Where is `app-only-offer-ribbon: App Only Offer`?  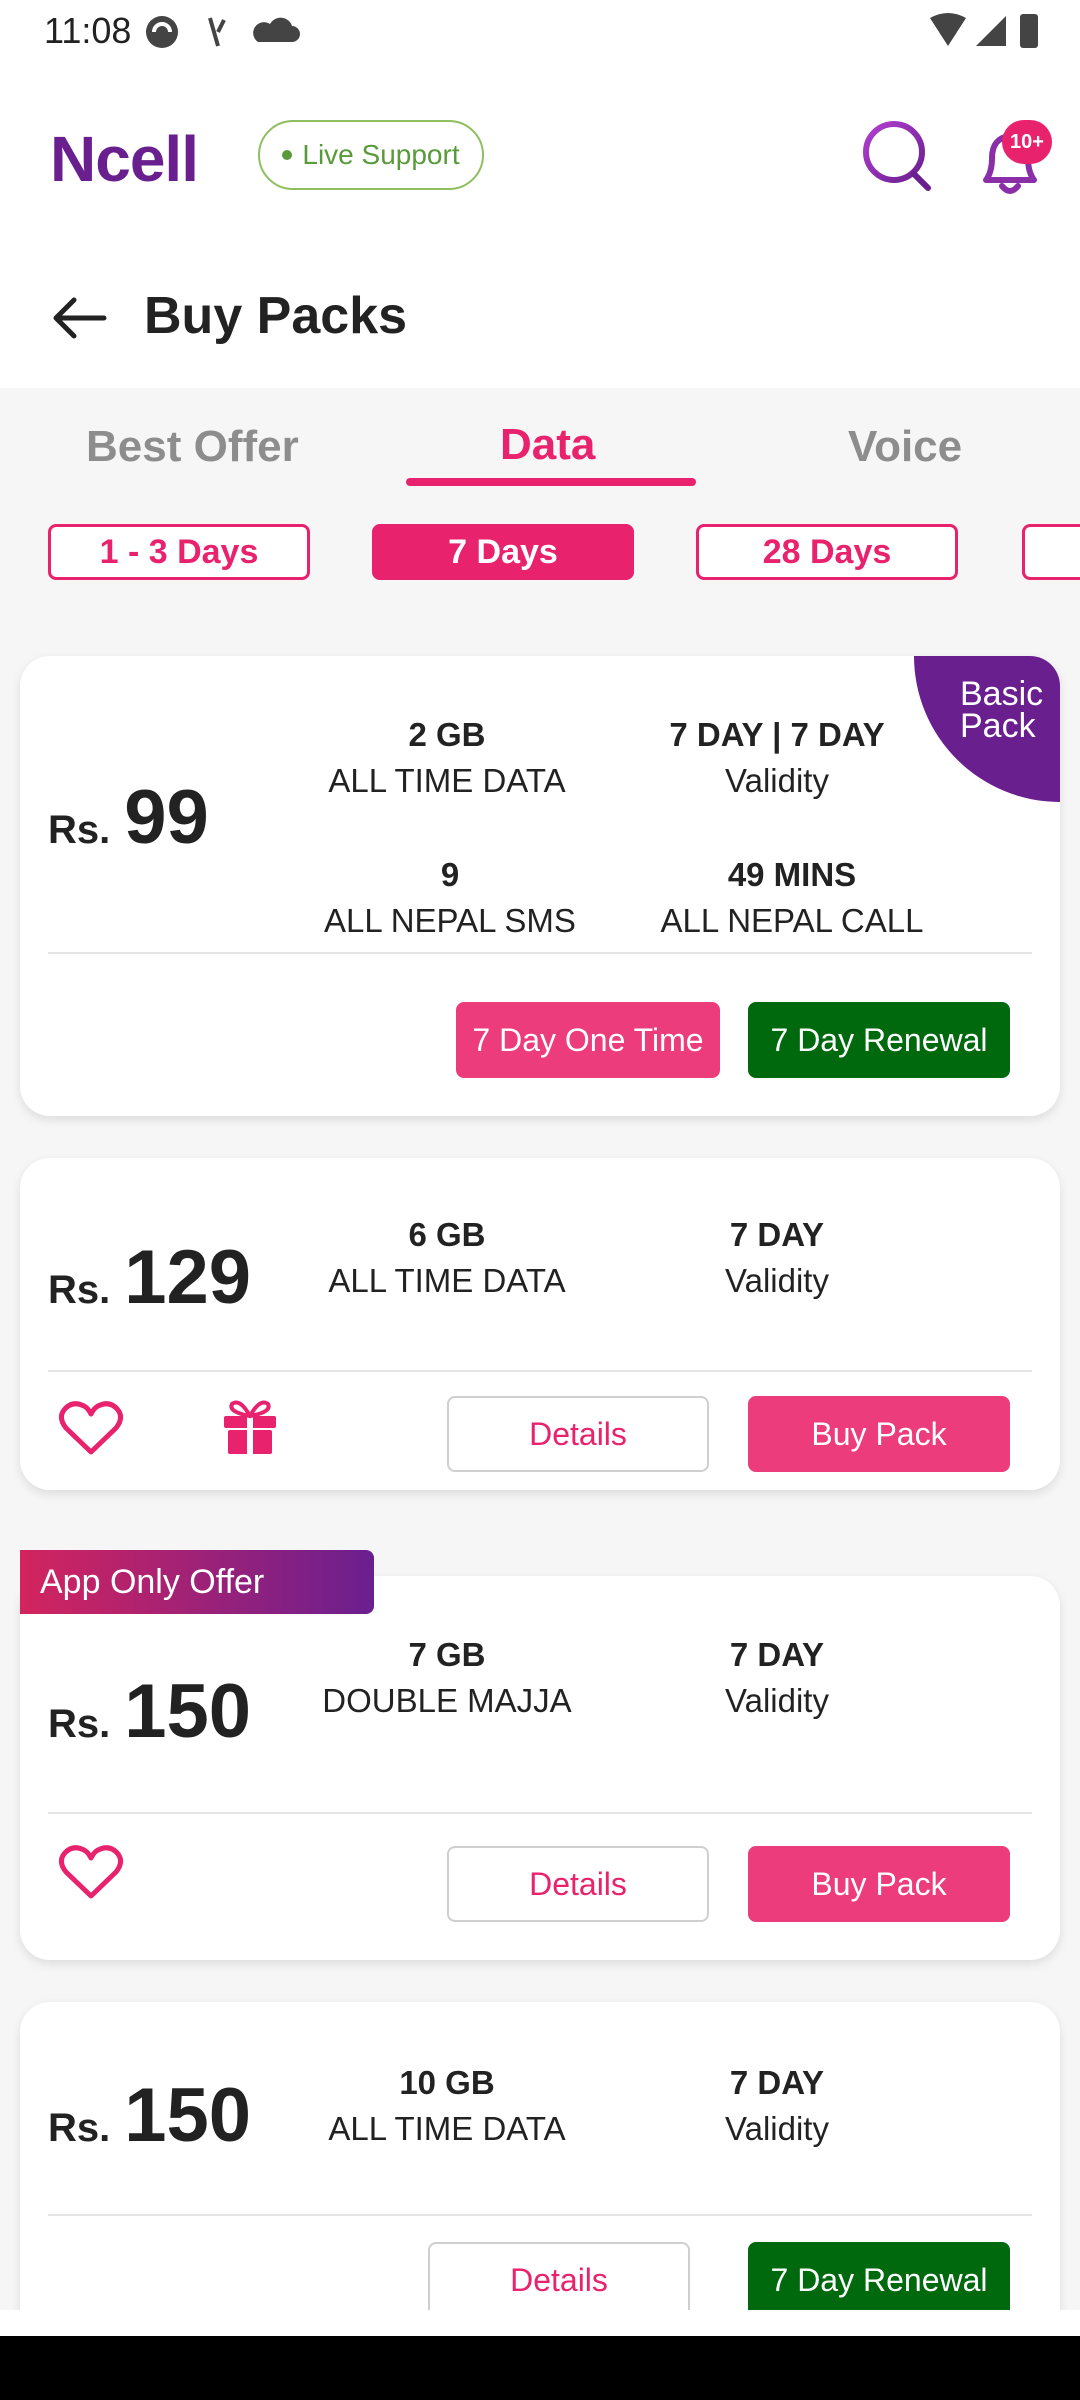
app-only-offer-ribbon: App Only Offer is located at coordinates (197, 1582).